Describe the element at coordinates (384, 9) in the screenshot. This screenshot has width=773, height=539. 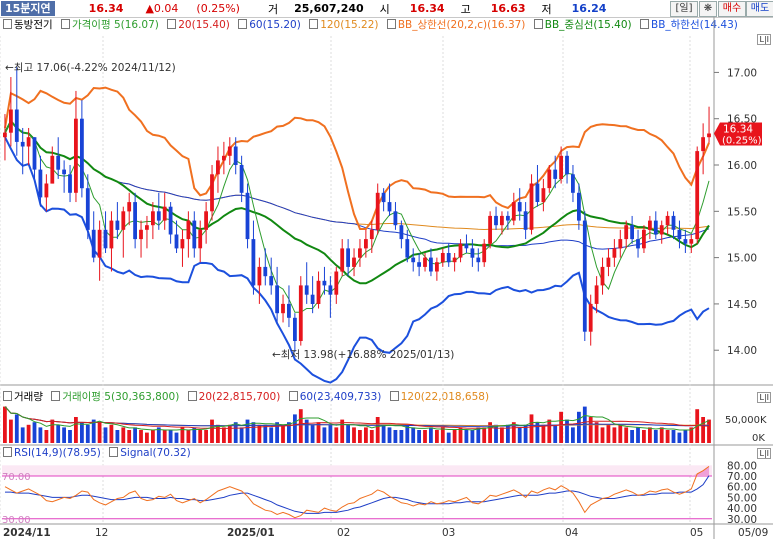
I see `open-label: 시` at that location.